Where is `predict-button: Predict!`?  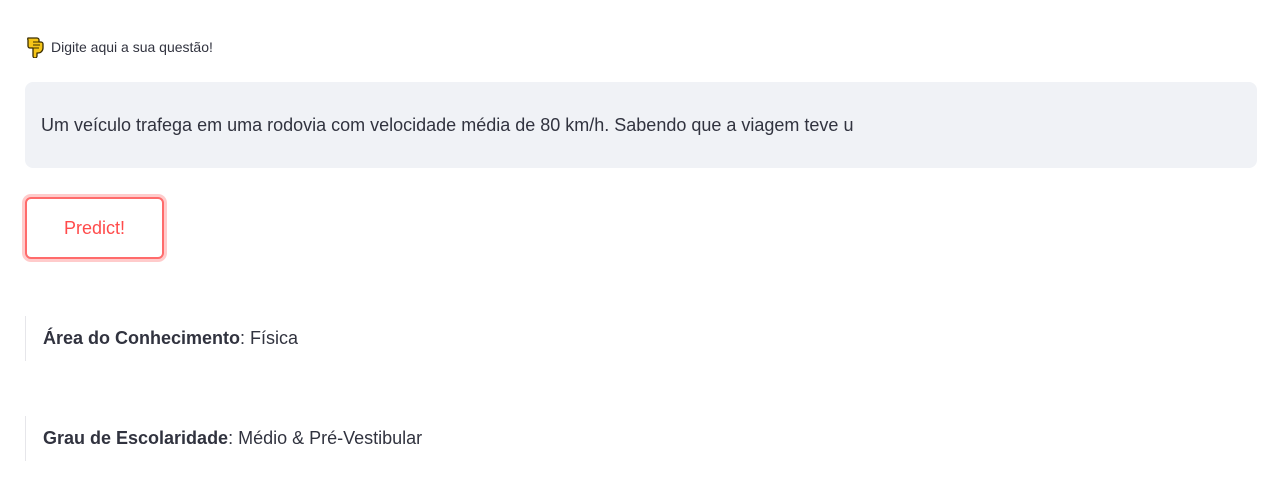
predict-button: Predict! is located at coordinates (94, 228).